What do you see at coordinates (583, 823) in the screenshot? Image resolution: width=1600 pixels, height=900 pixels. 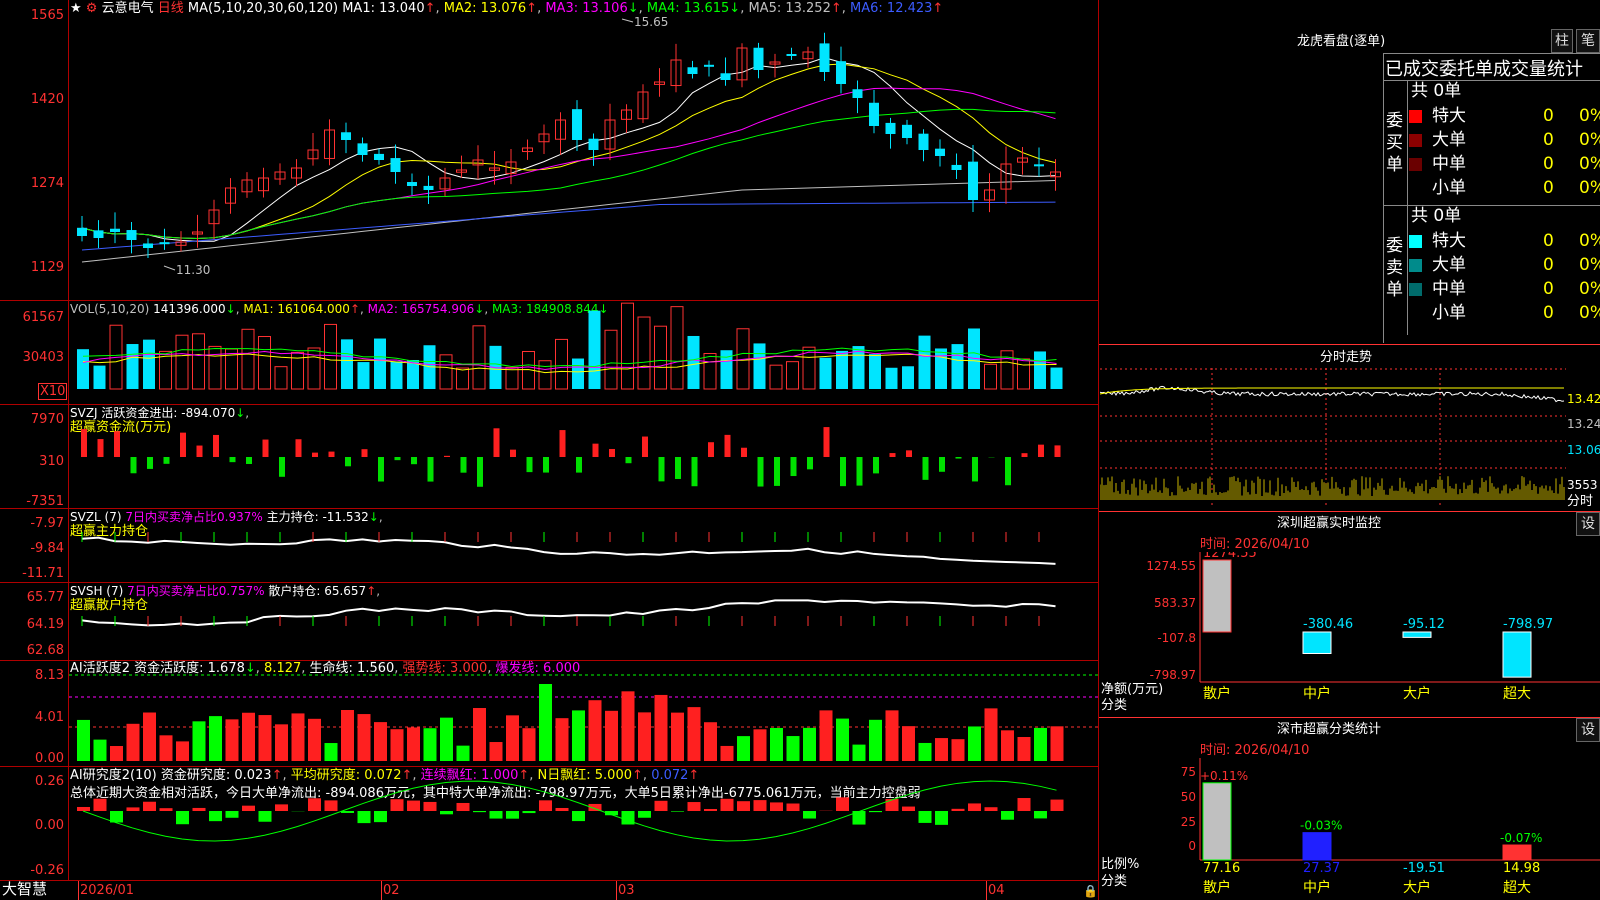 I see `ai-research-chart` at bounding box center [583, 823].